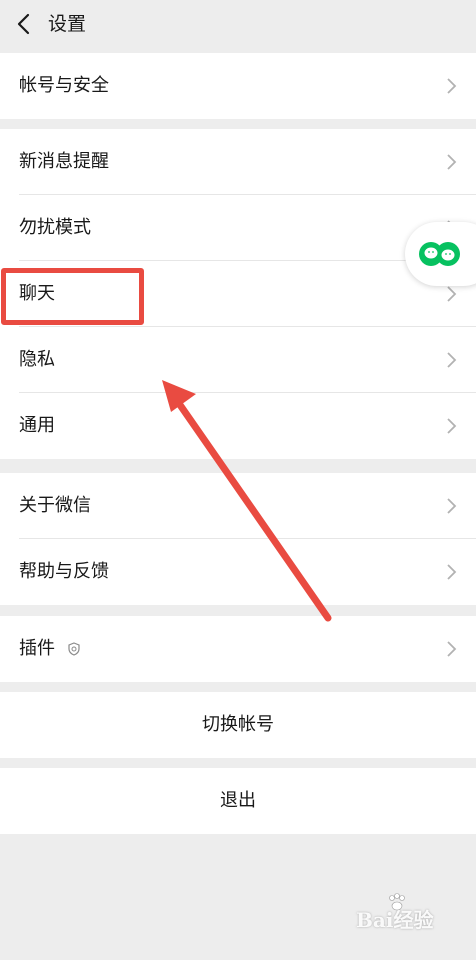  Describe the element at coordinates (64, 571) in the screenshot. I see `menu-item-label: 帮助与反馈` at that location.